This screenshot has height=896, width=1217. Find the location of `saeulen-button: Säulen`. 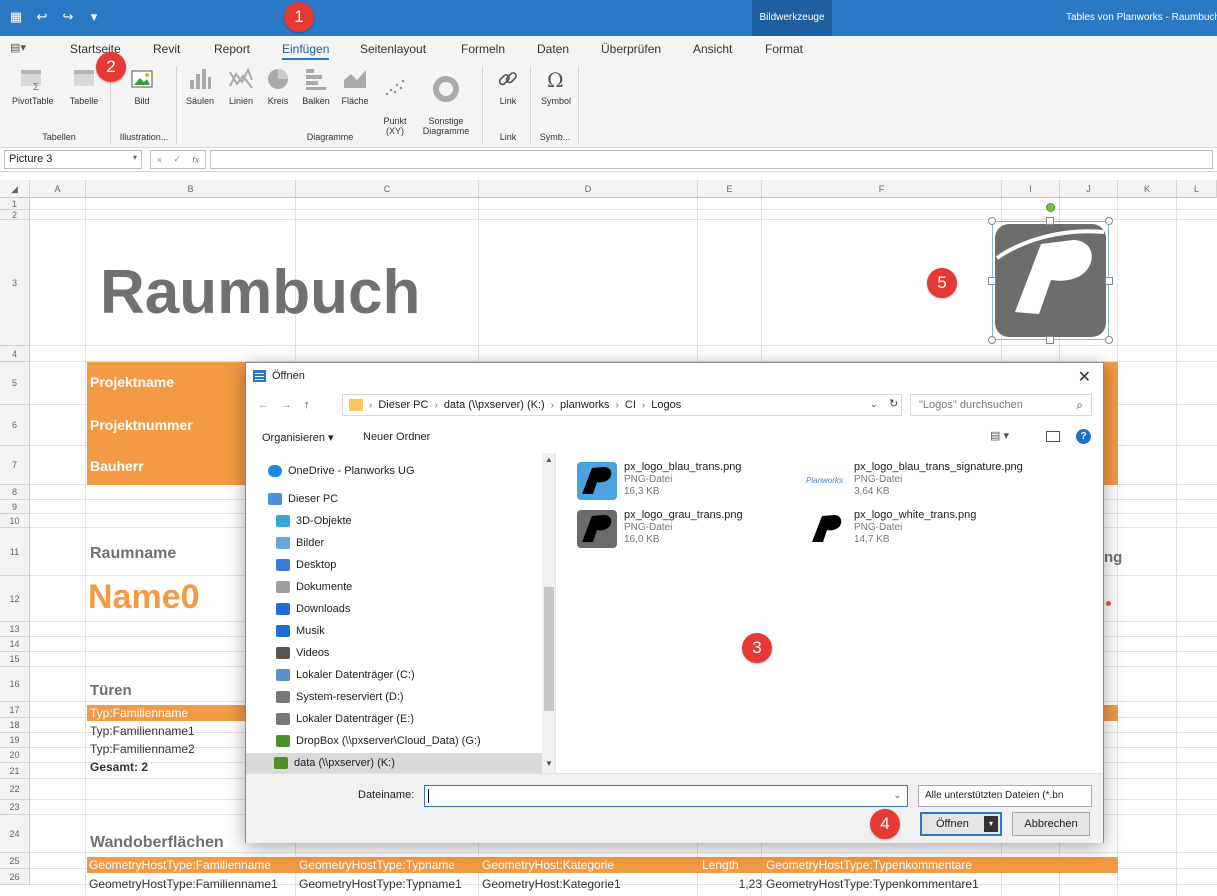

saeulen-button: Säulen is located at coordinates (200, 86).